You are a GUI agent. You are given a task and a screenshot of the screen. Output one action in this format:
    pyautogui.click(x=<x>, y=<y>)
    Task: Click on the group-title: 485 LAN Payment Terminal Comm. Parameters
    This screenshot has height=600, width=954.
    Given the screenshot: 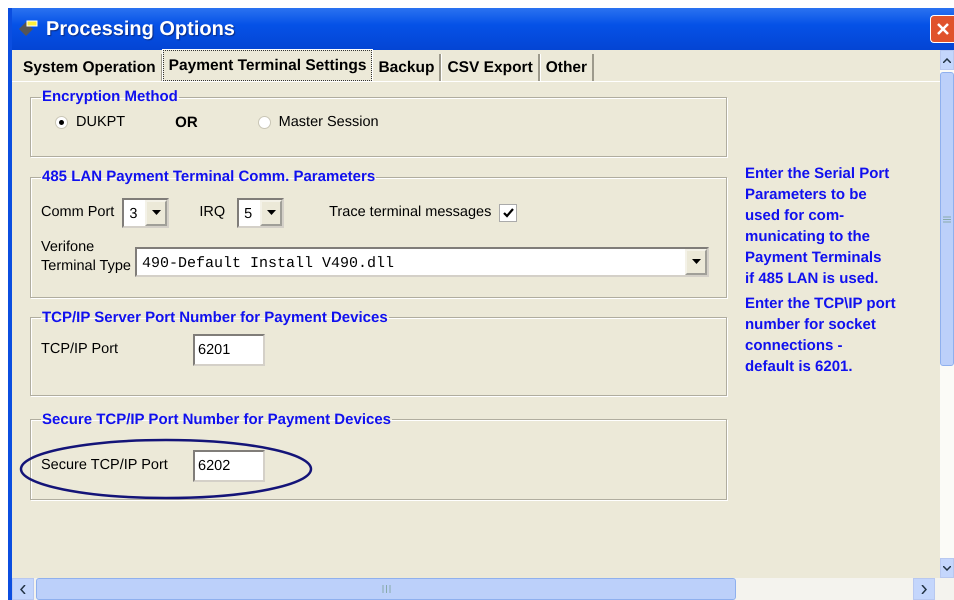 What is the action you would take?
    pyautogui.click(x=208, y=177)
    